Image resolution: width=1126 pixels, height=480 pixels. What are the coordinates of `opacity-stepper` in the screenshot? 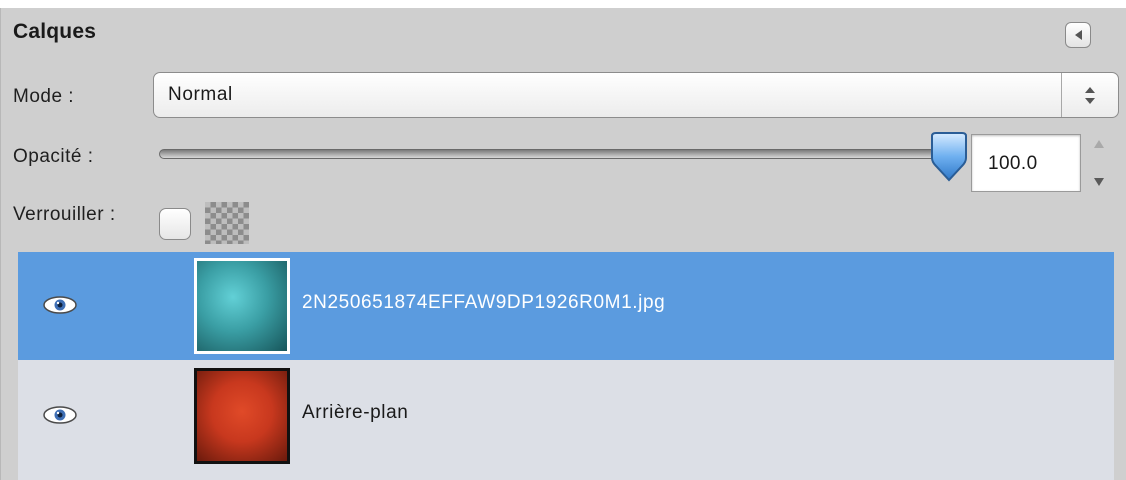 It's located at (1099, 163).